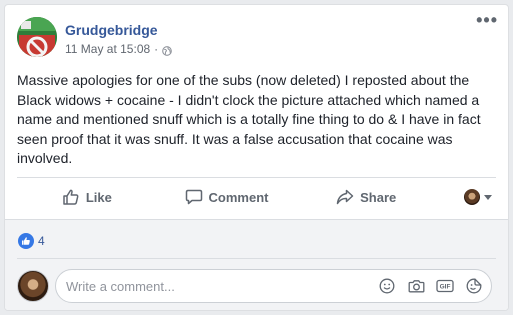  I want to click on sticker-icon, so click(474, 286).